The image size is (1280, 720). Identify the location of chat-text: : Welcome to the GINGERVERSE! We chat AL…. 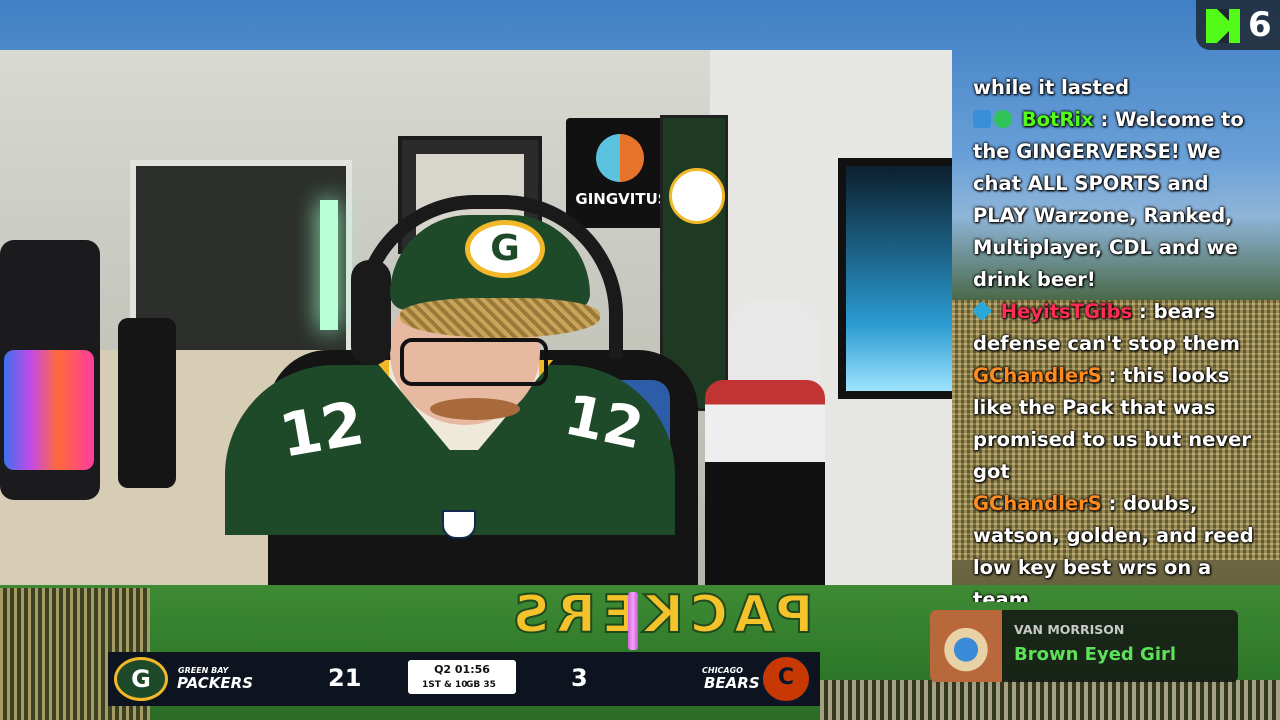
(1108, 199).